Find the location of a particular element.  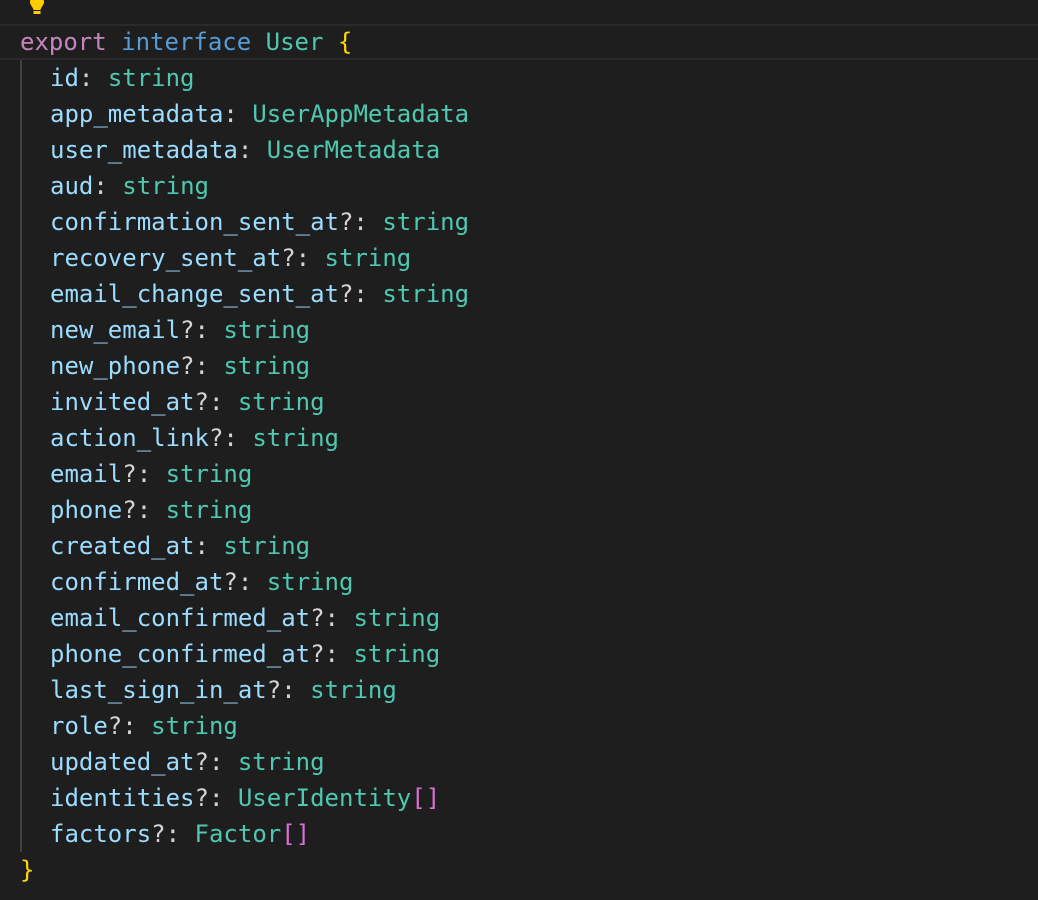

lightbulb-icon is located at coordinates (37, 8).